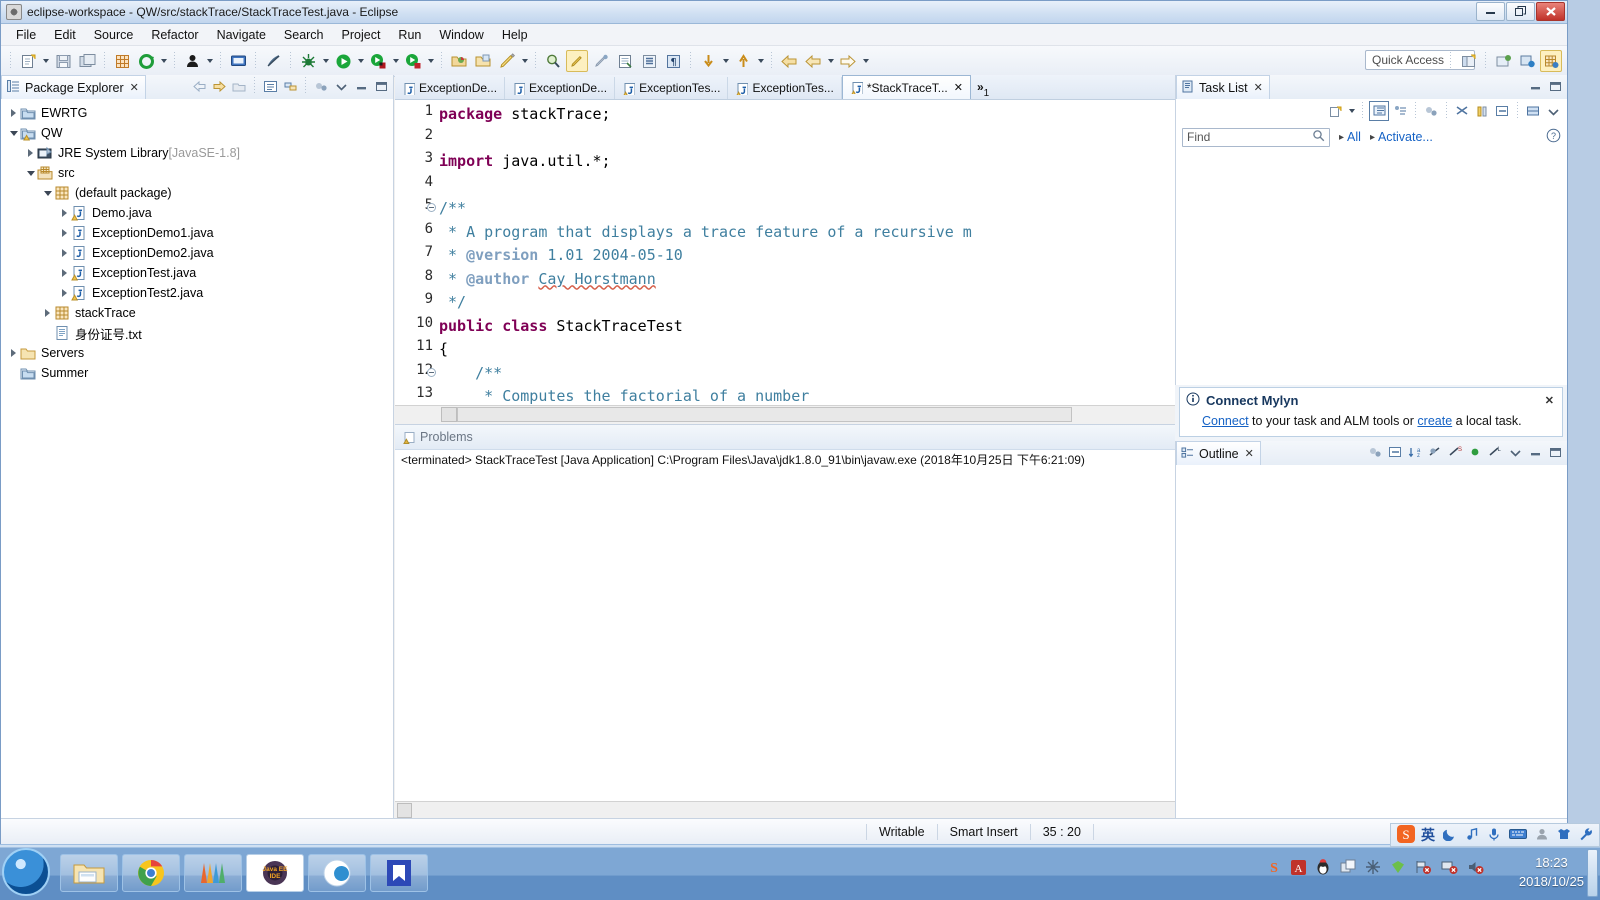  Describe the element at coordinates (1431, 111) in the screenshot. I see `focus-on-workweek-icon` at that location.